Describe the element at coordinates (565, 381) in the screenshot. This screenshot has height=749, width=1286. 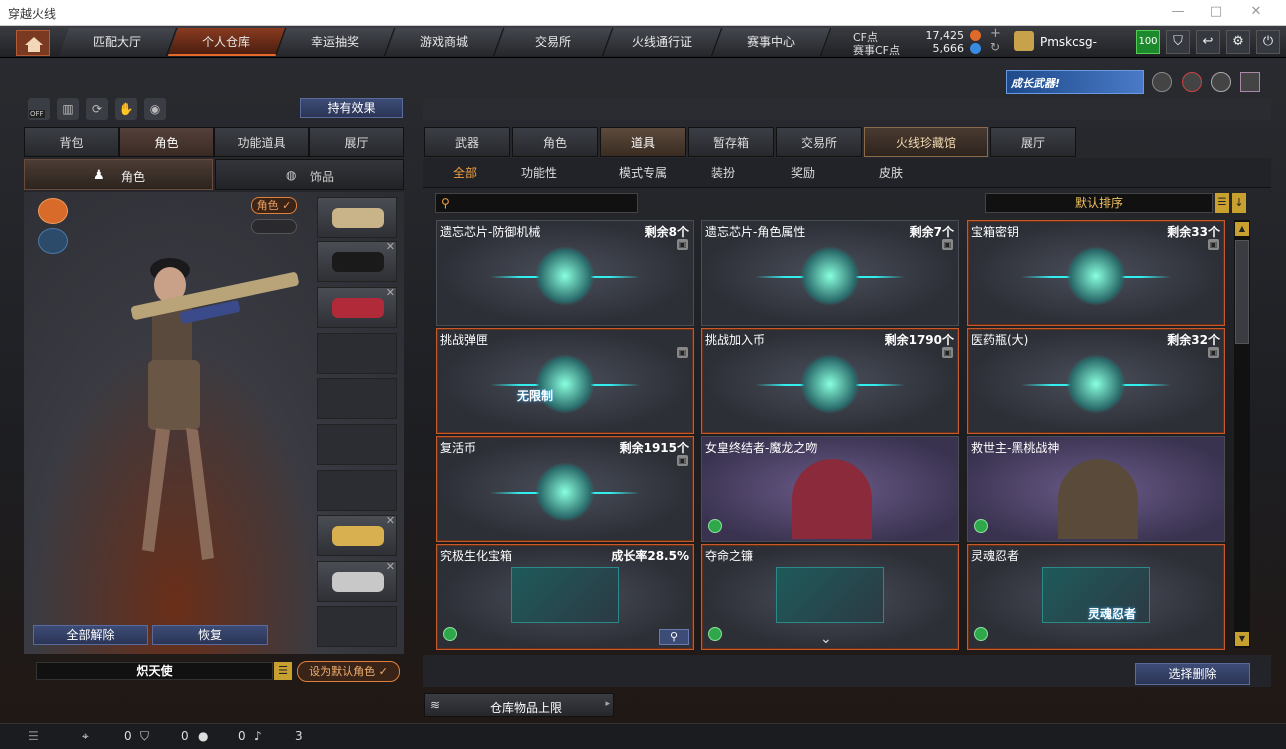
I see `item-card: 挑战弹匣 ▣ 无限制` at that location.